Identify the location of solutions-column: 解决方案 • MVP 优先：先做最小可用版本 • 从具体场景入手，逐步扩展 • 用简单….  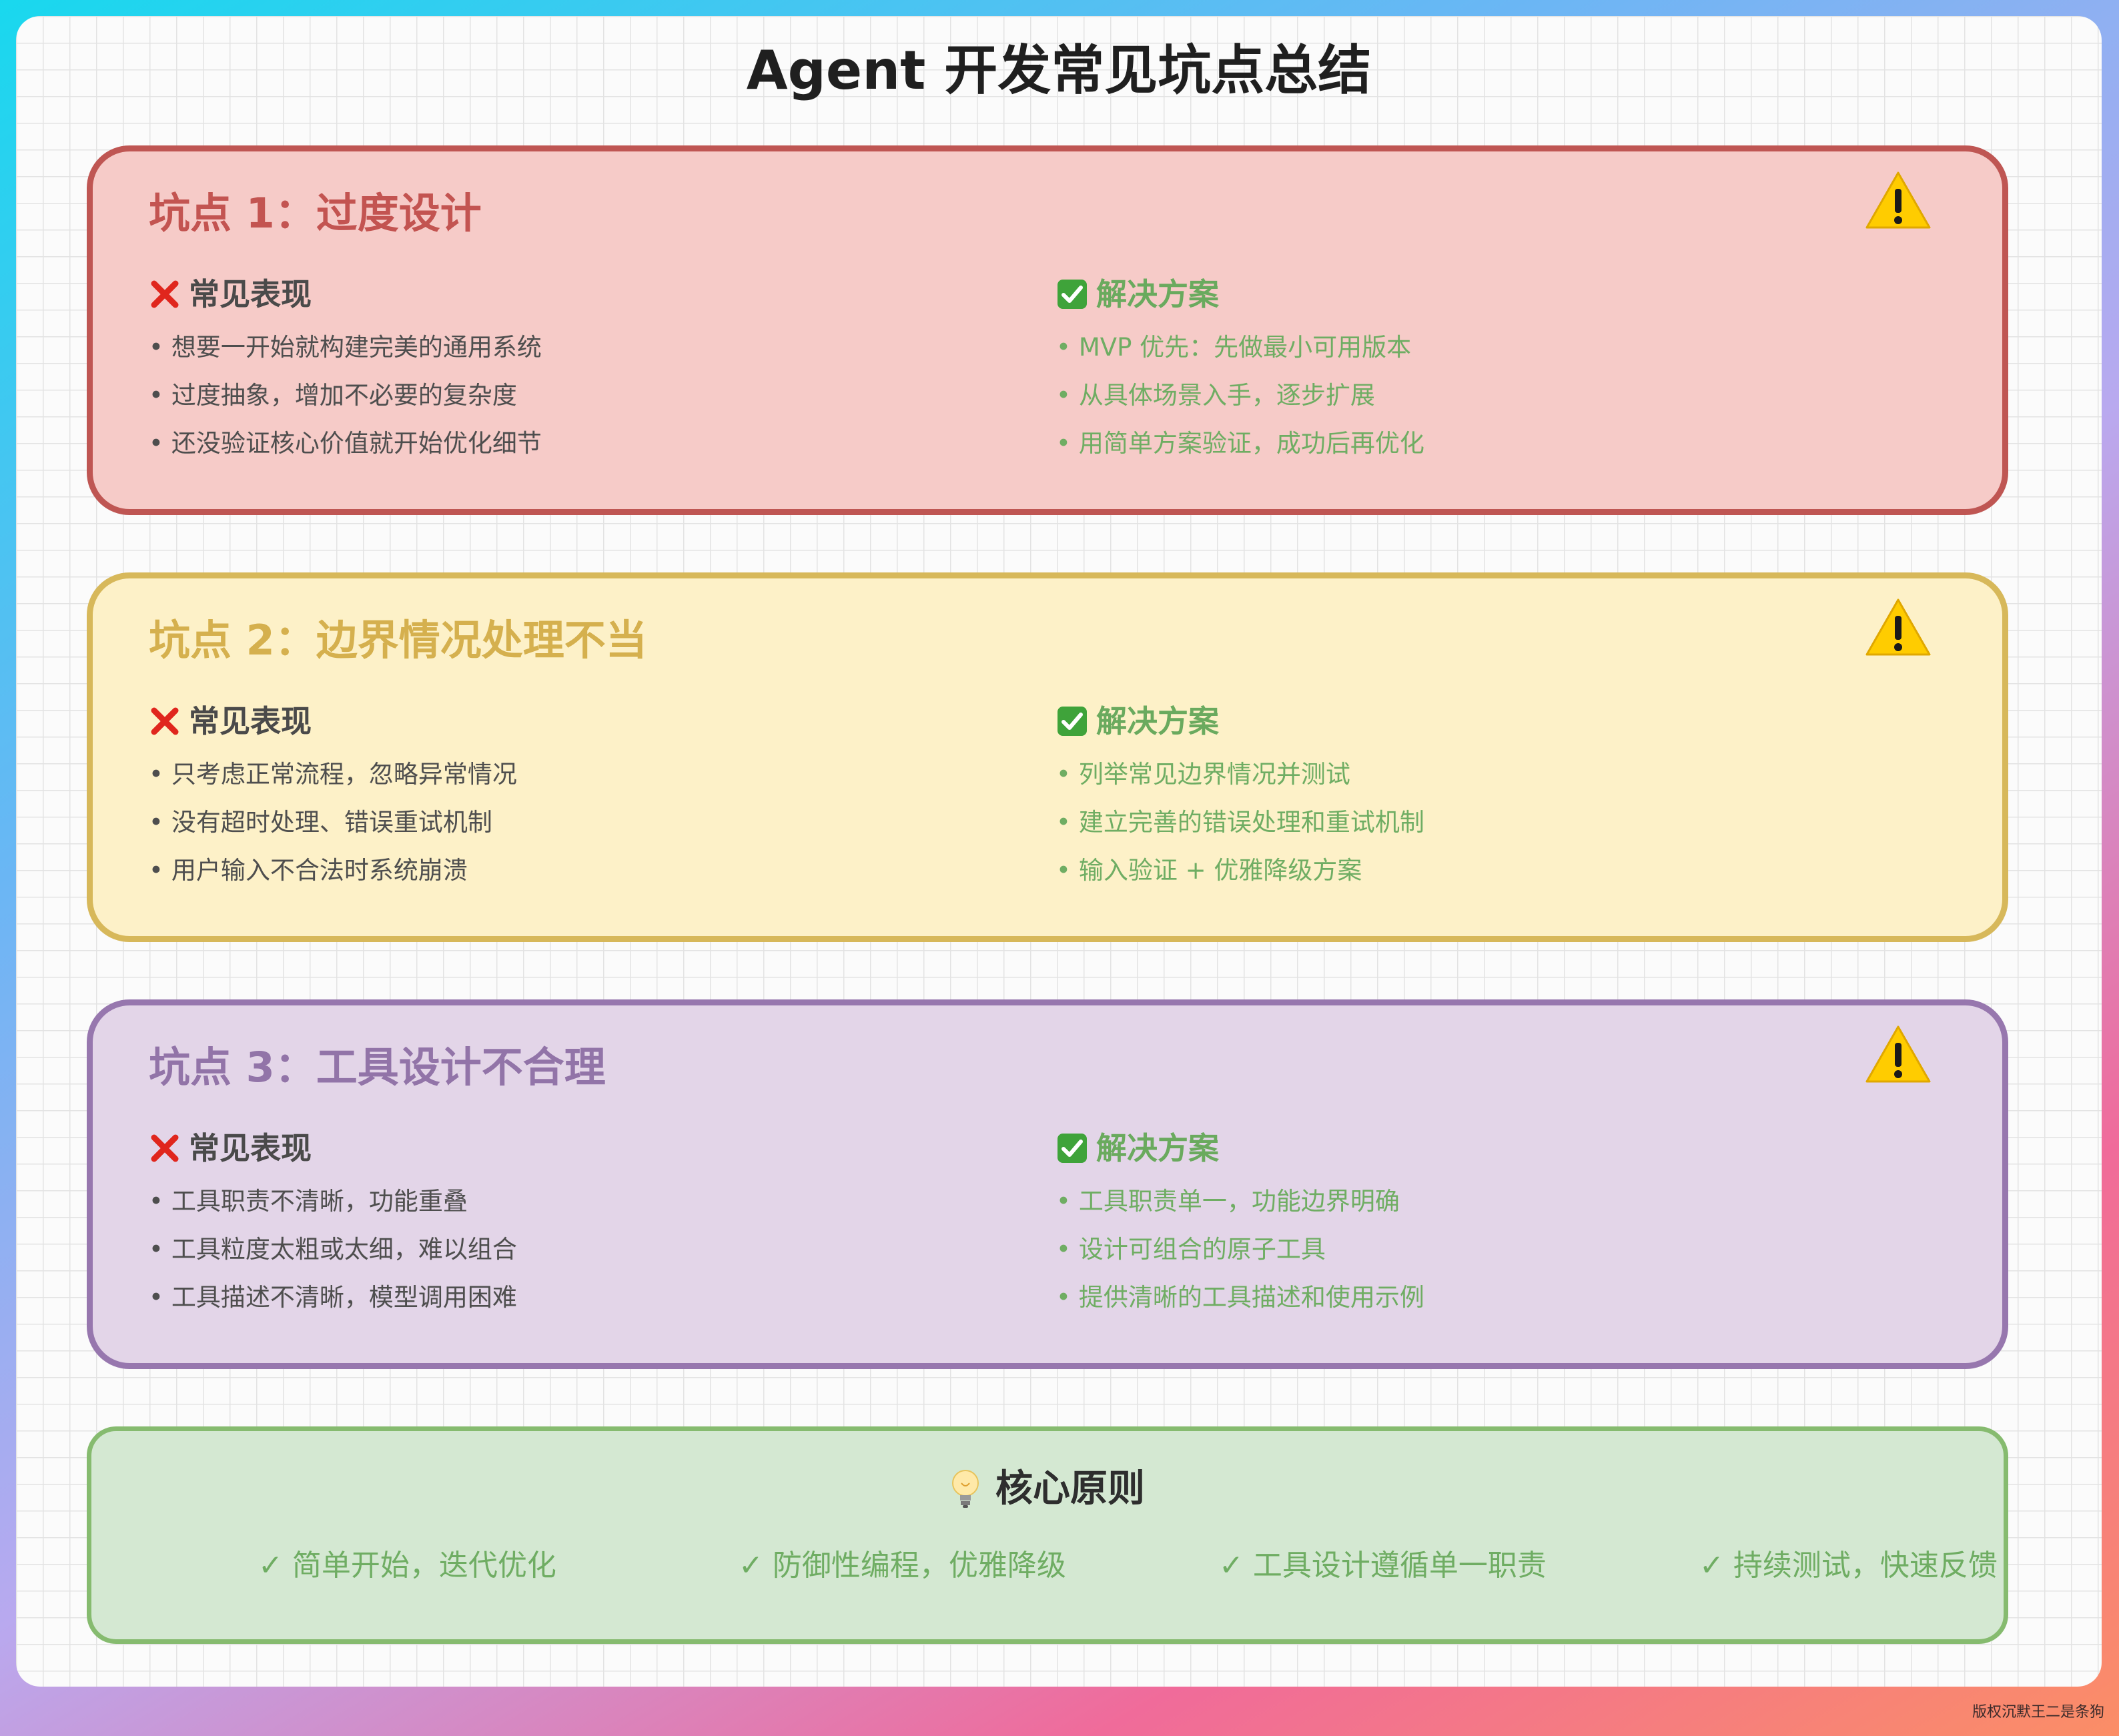
(1490, 371).